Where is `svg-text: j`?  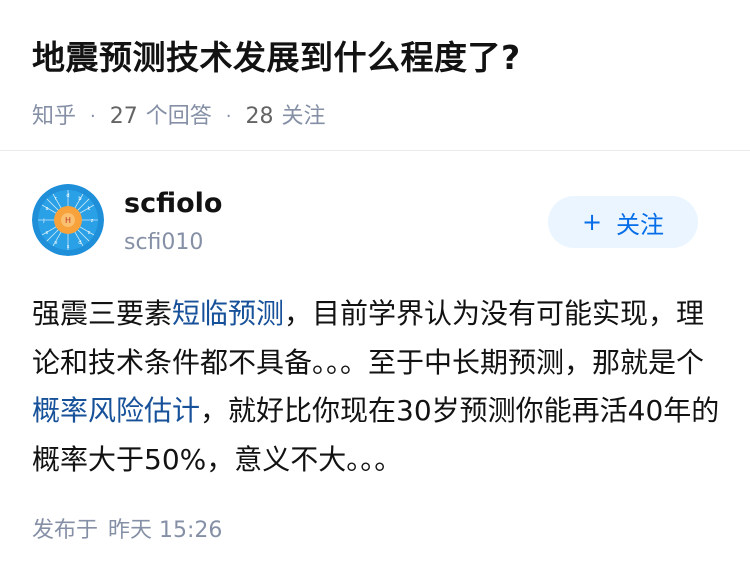 svg-text: j is located at coordinates (43, 221).